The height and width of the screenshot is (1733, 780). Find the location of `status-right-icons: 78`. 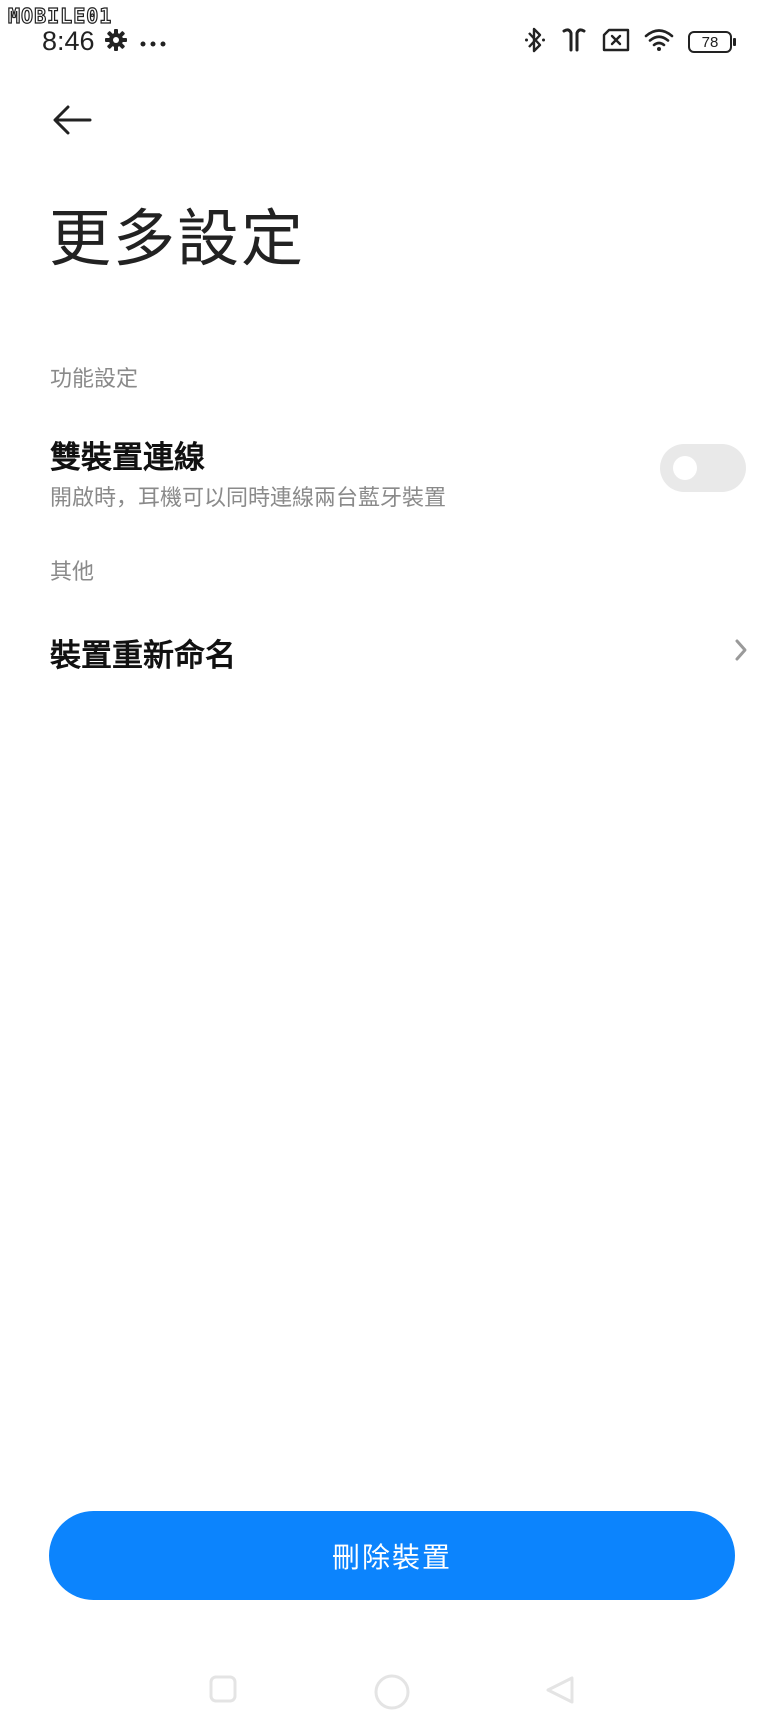

status-right-icons: 78 is located at coordinates (630, 42).